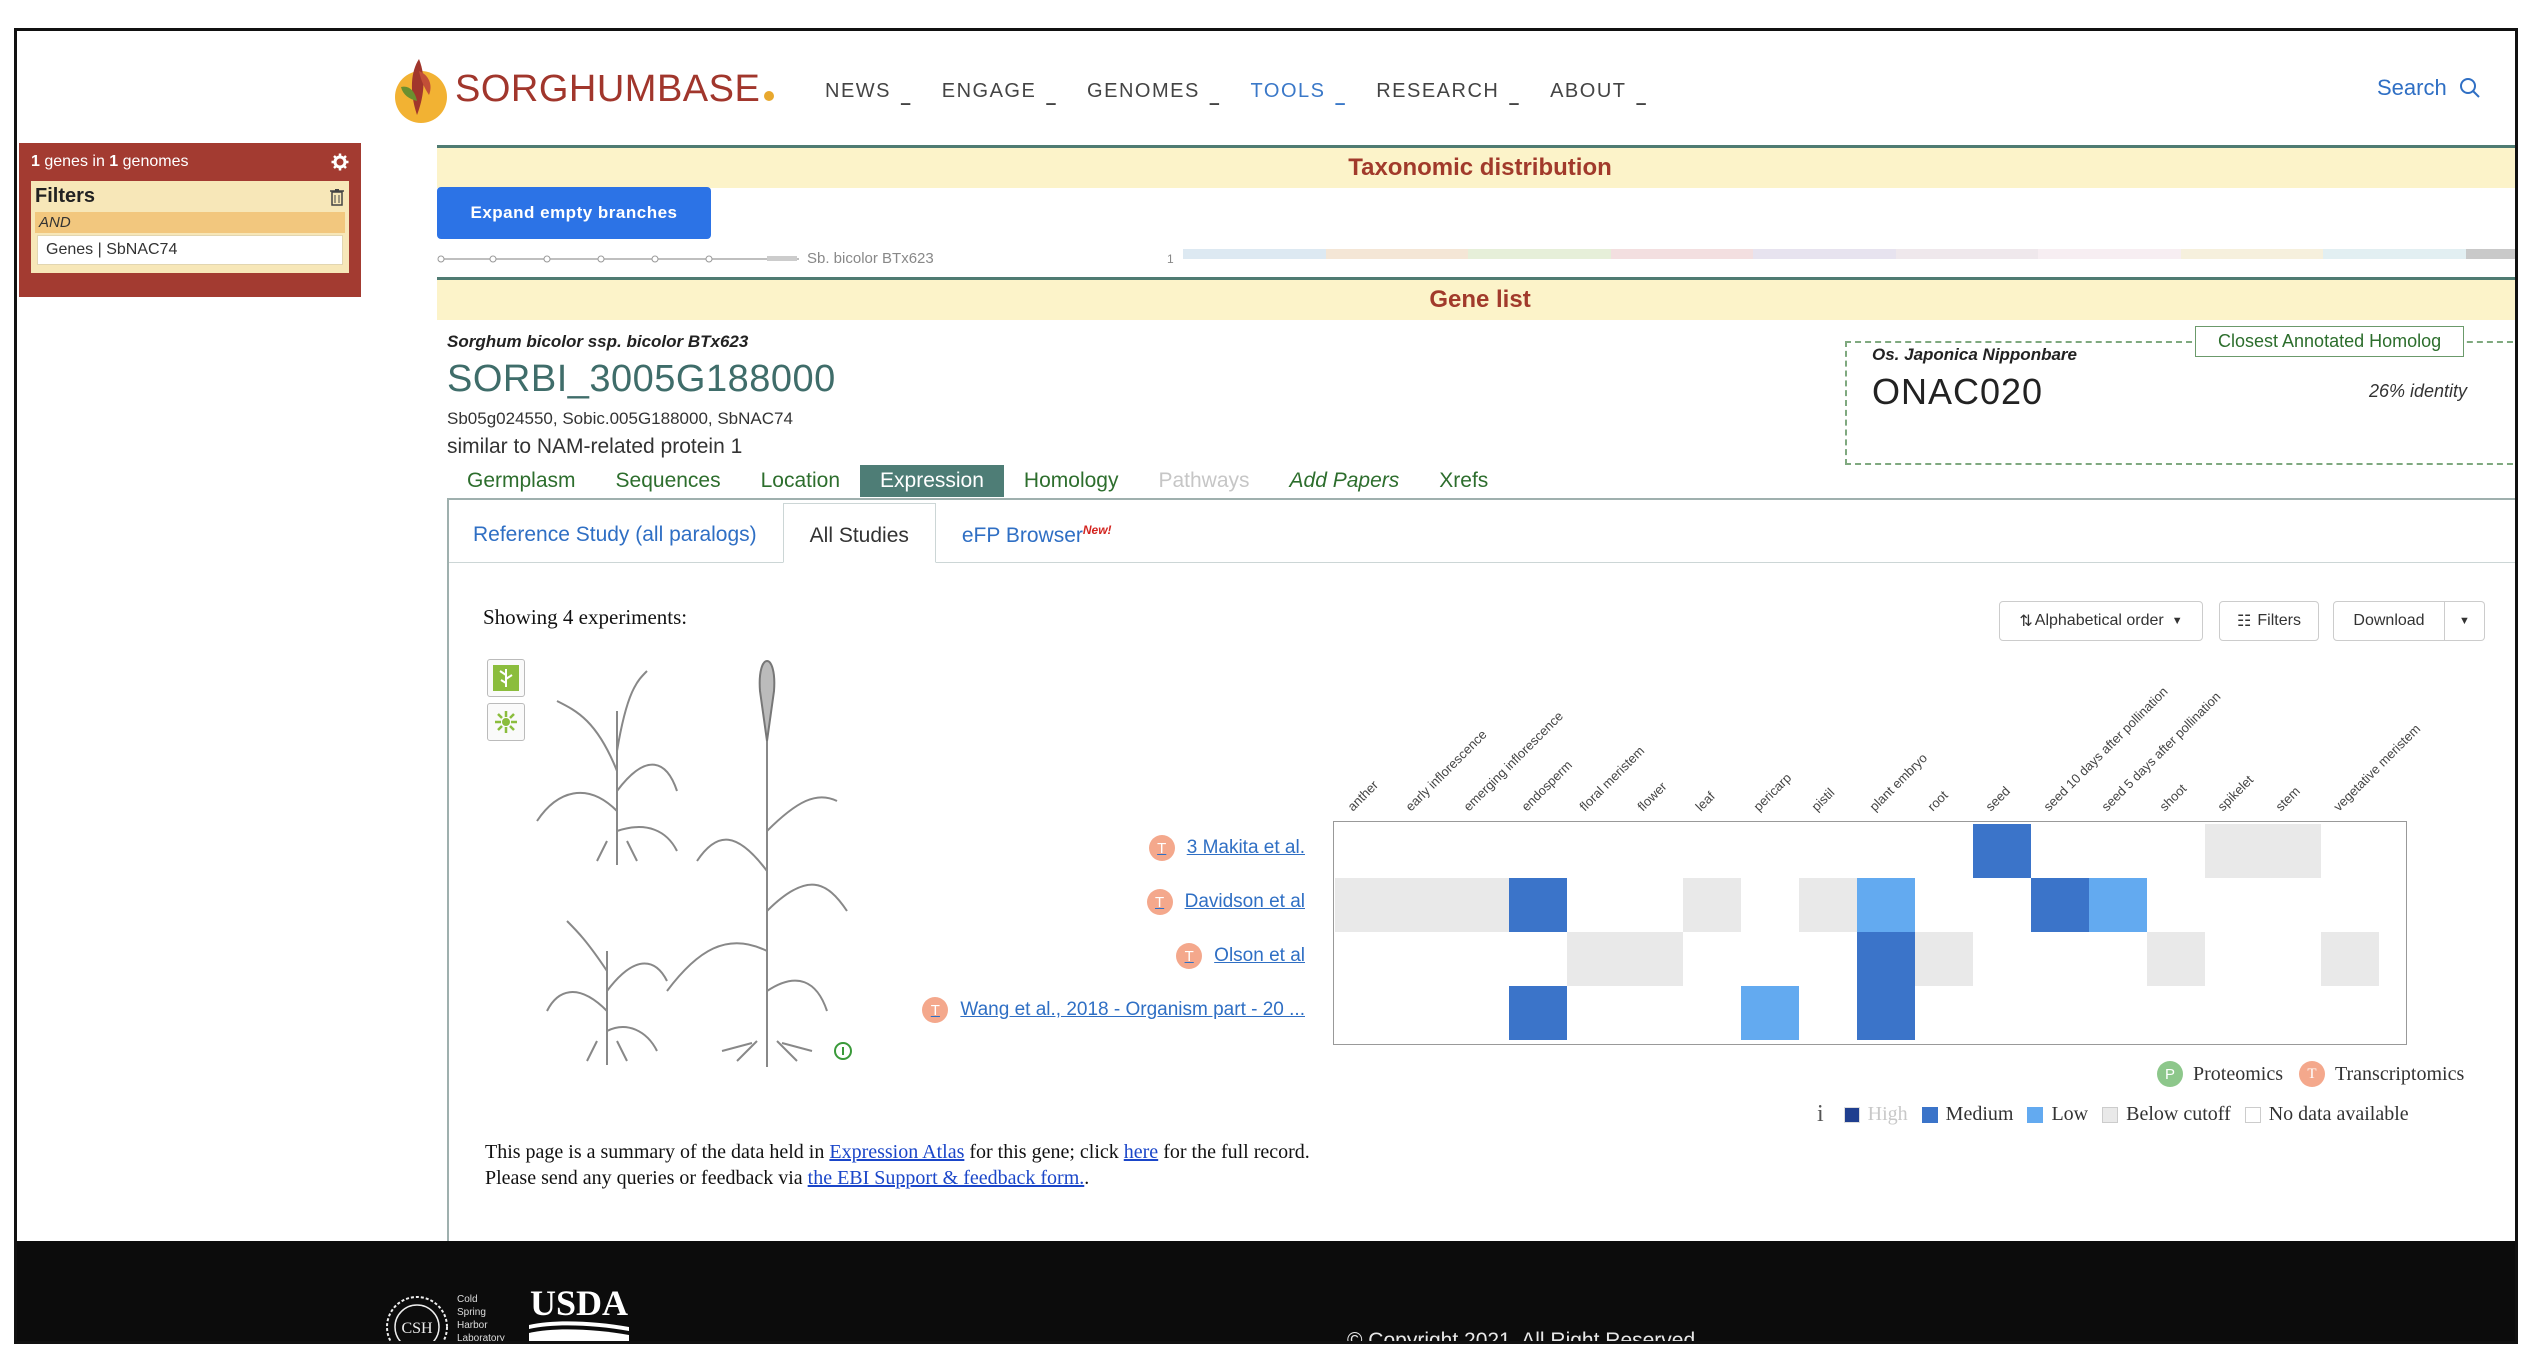 This screenshot has width=2534, height=1364. I want to click on homolog-gene-name: ONAC020, so click(1957, 392).